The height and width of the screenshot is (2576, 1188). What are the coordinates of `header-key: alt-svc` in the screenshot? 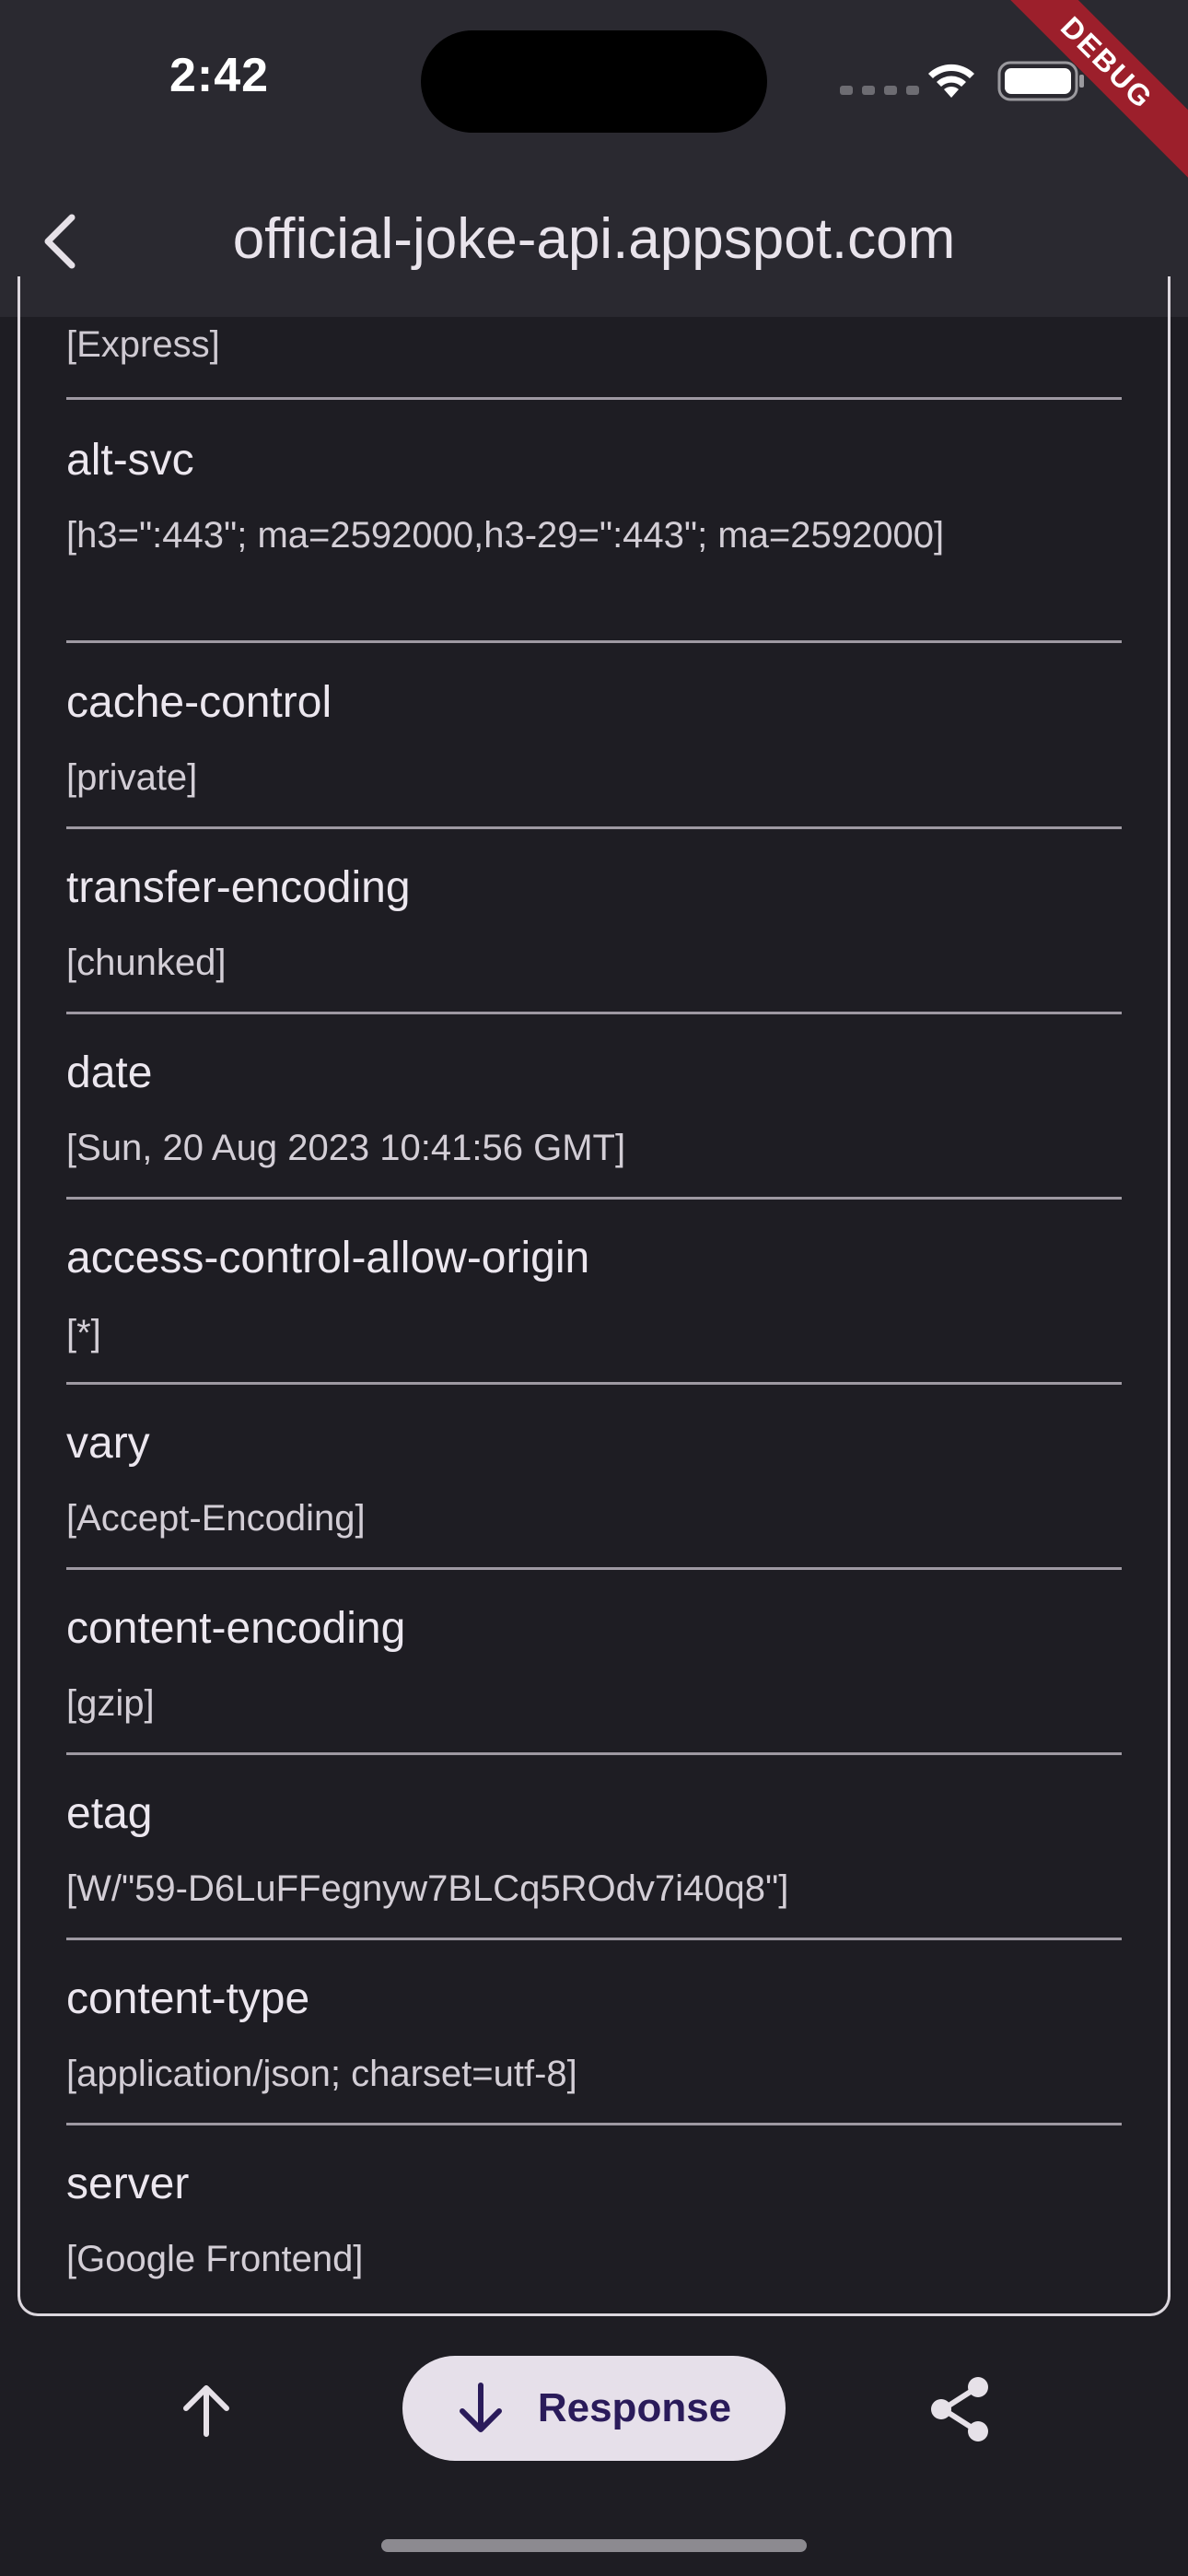 It's located at (130, 460).